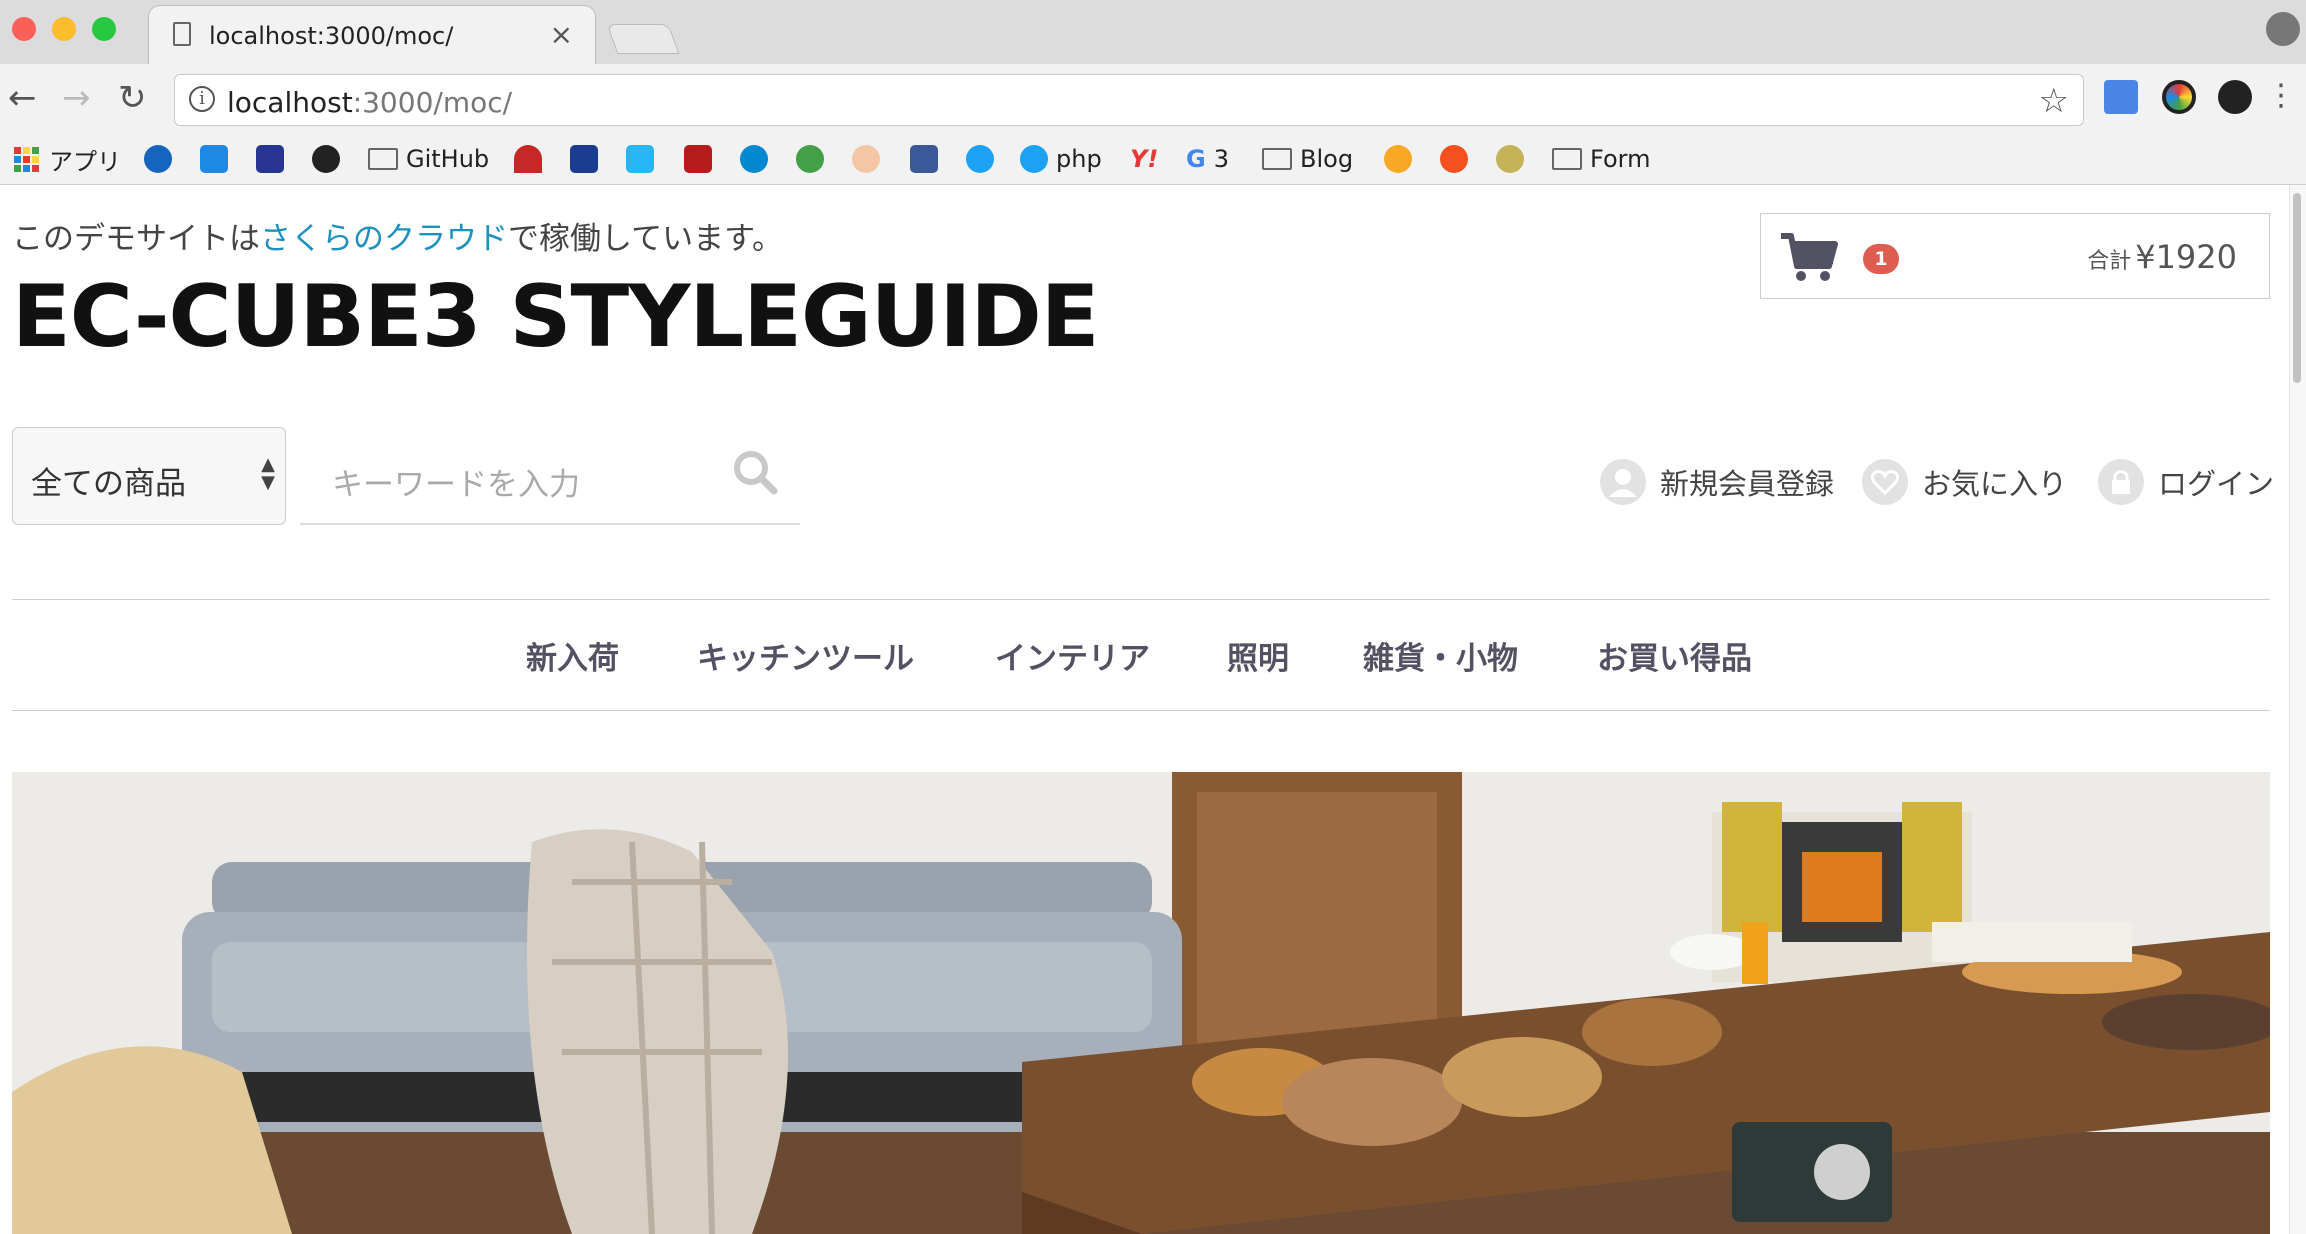 Image resolution: width=2306 pixels, height=1234 pixels. What do you see at coordinates (814, 159) in the screenshot?
I see `bookmark-search-icon` at bounding box center [814, 159].